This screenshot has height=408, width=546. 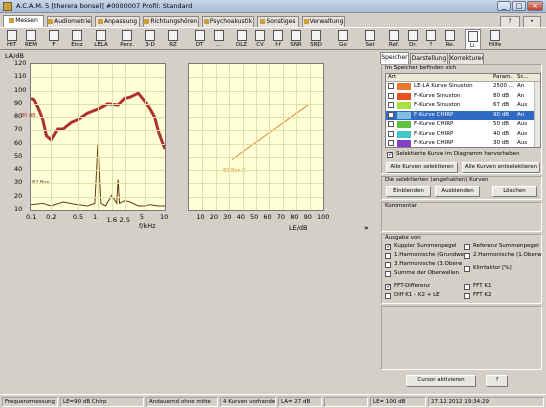 I want to click on toolbar-button-snd: SND, so click(x=316, y=39).